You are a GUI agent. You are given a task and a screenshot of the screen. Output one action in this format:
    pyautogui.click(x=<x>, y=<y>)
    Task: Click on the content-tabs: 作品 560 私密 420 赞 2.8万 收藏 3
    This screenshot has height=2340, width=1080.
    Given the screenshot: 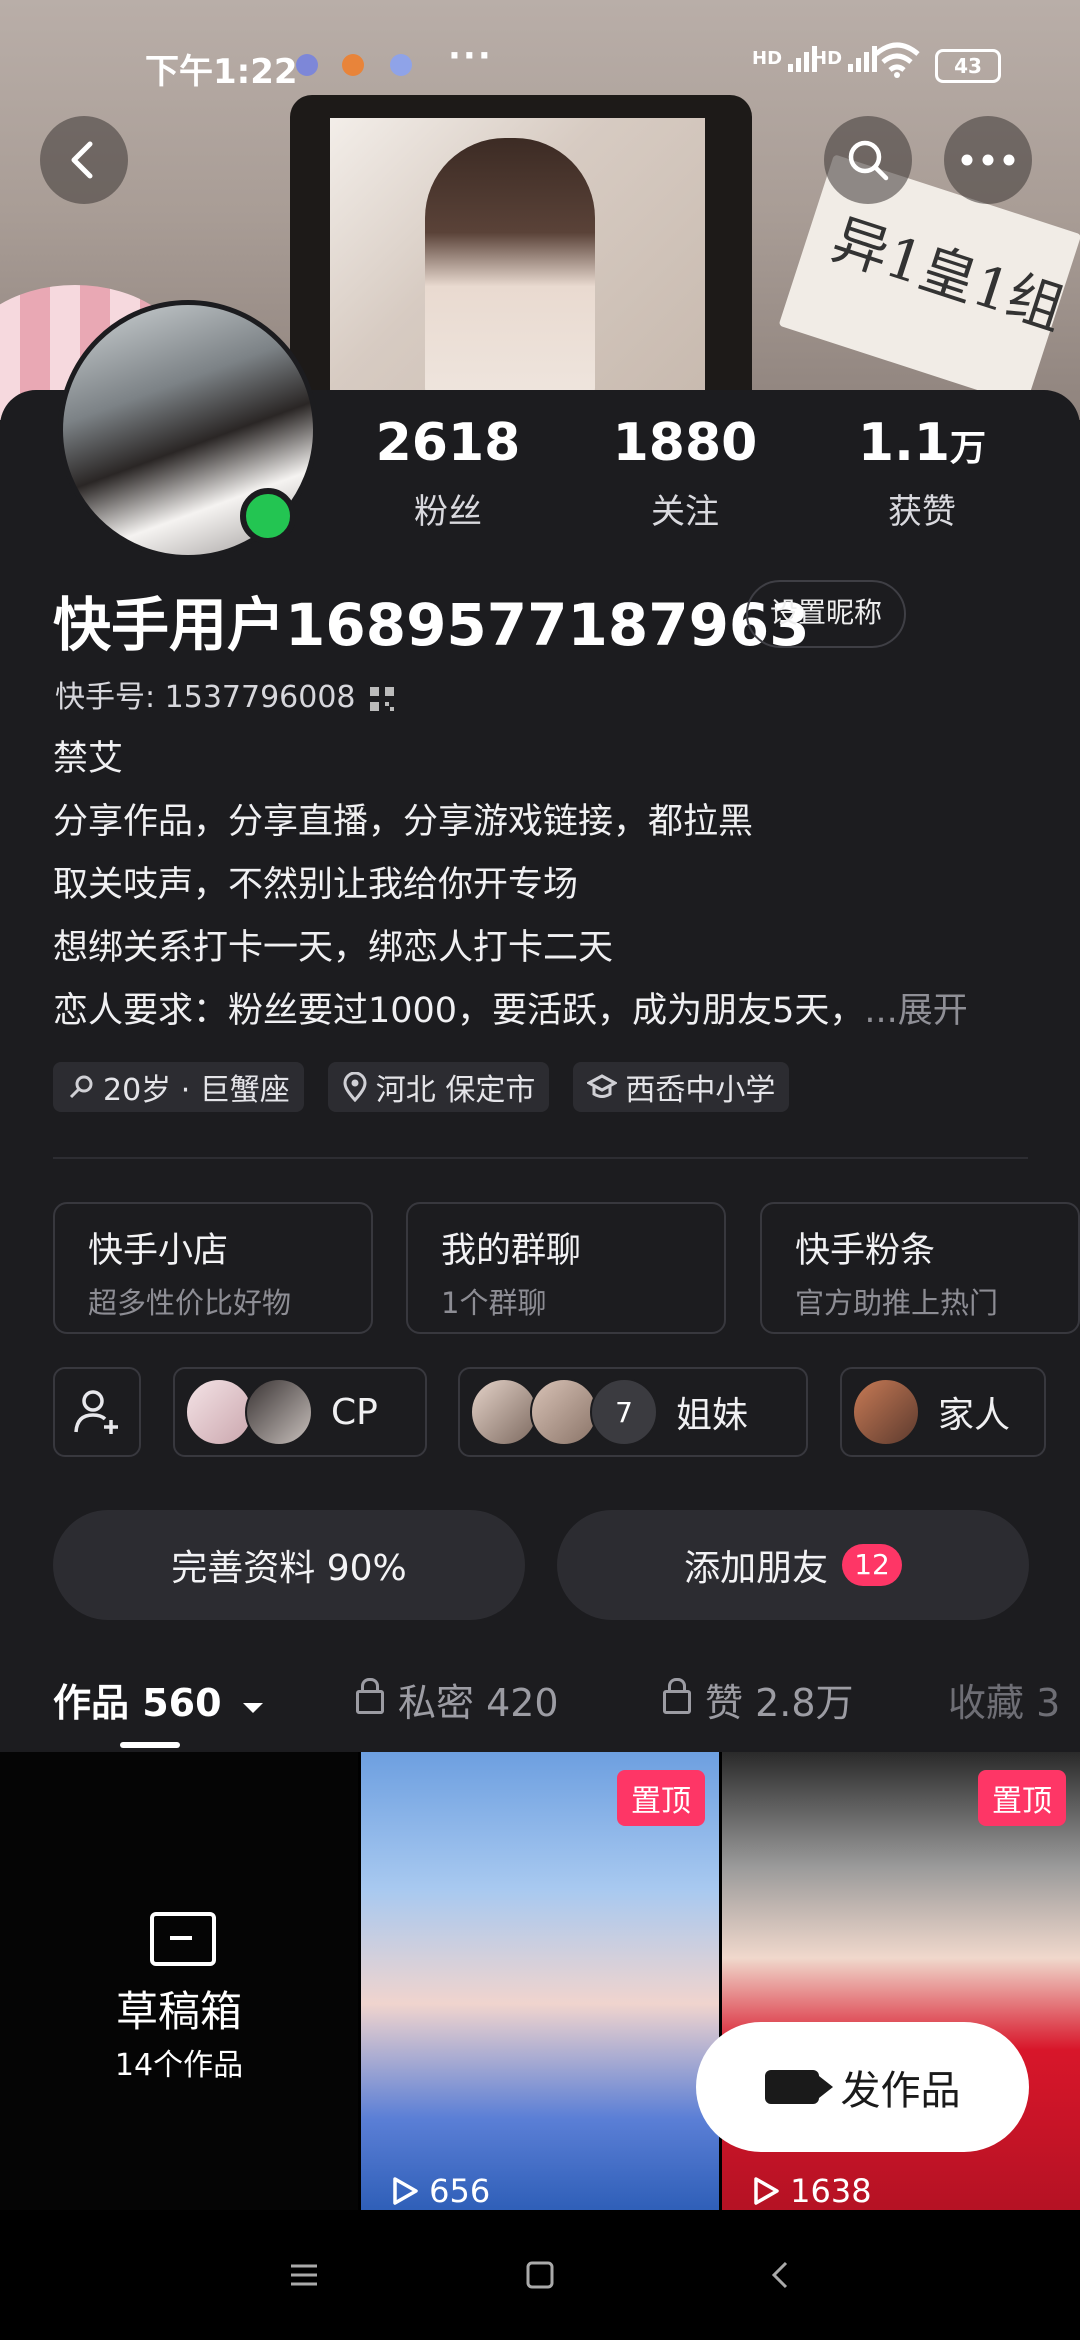 What is the action you would take?
    pyautogui.click(x=540, y=1707)
    